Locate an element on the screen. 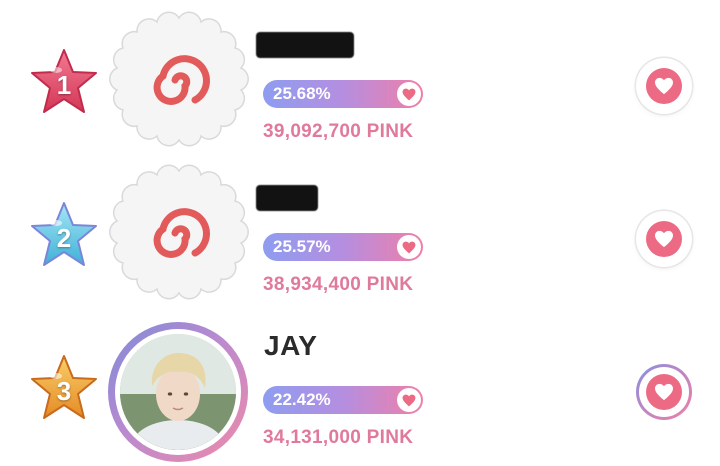 The height and width of the screenshot is (466, 720). rank-star-badge: 1 is located at coordinates (64, 82).